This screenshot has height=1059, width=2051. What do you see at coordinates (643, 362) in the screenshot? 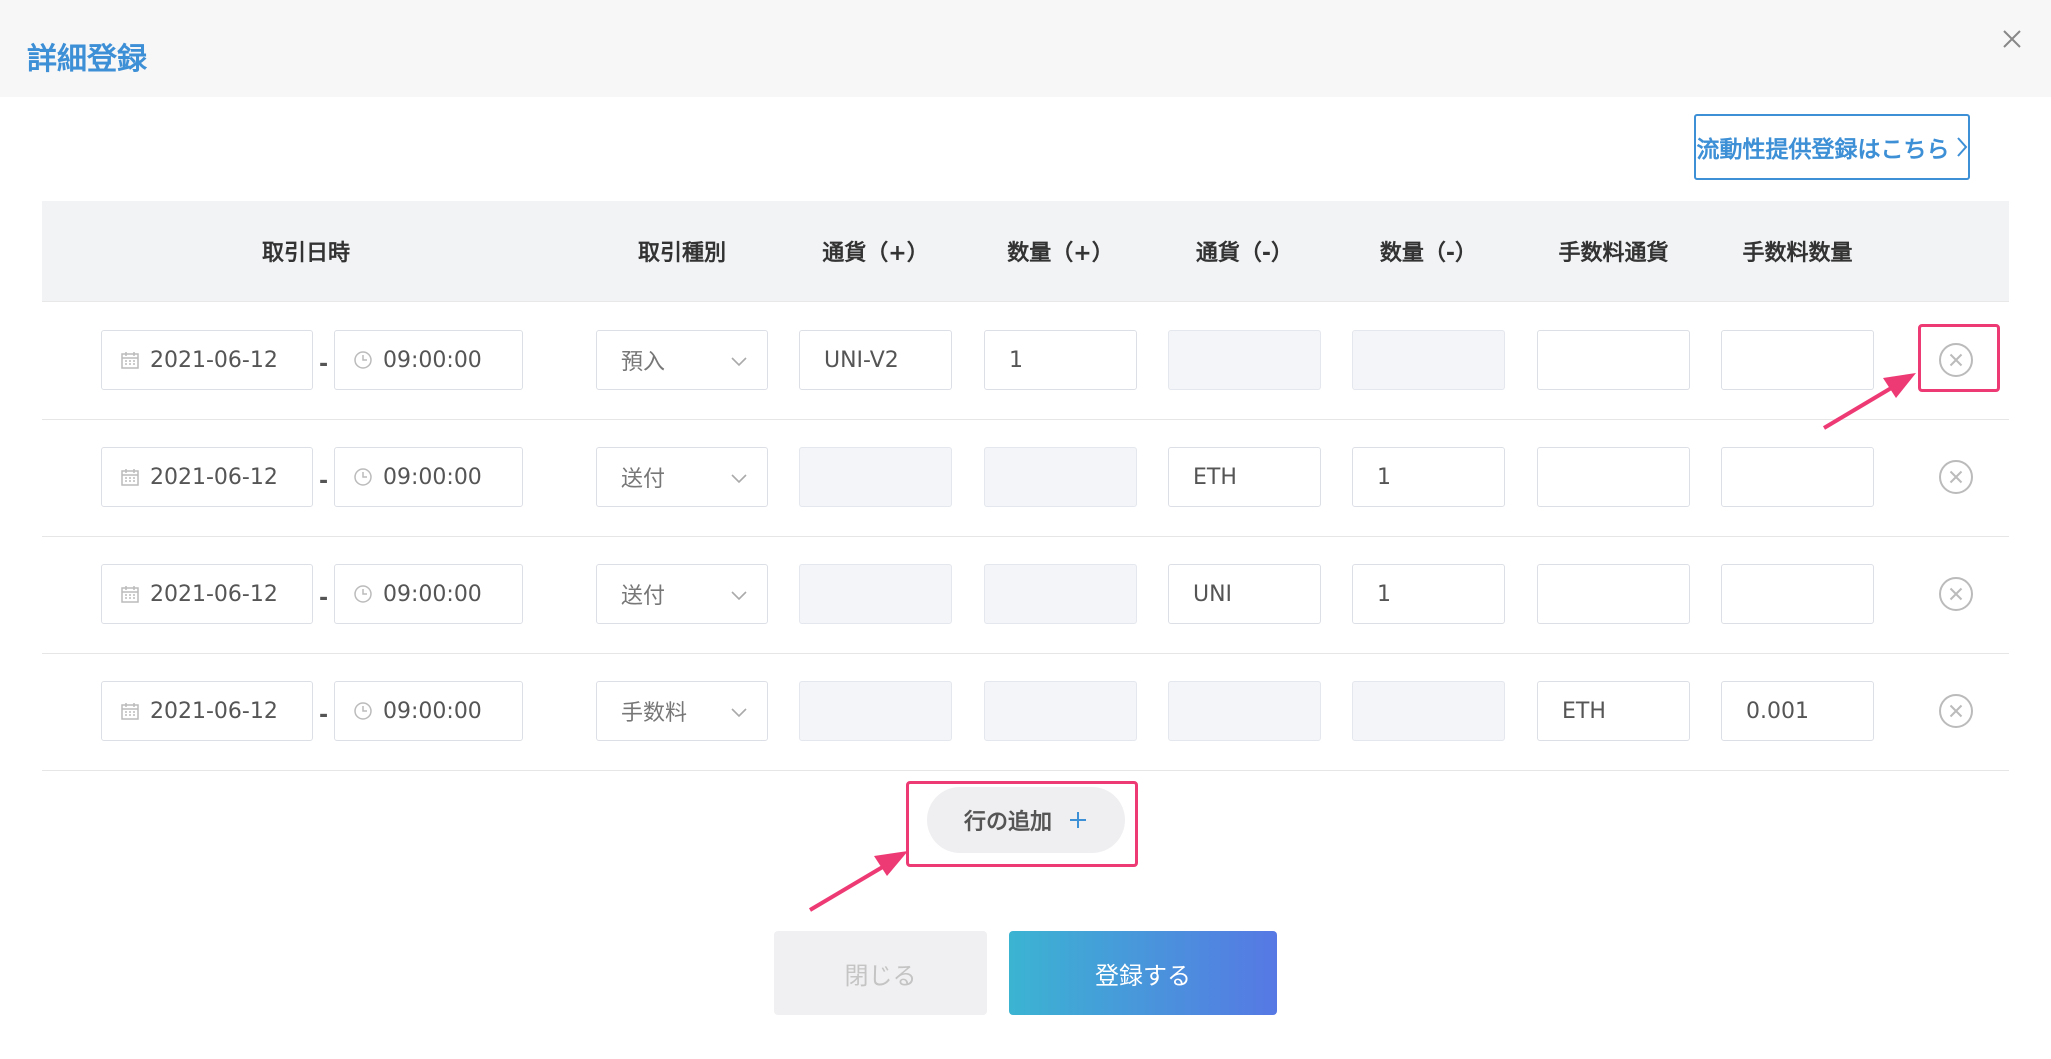
I see `type-value: 預入` at bounding box center [643, 362].